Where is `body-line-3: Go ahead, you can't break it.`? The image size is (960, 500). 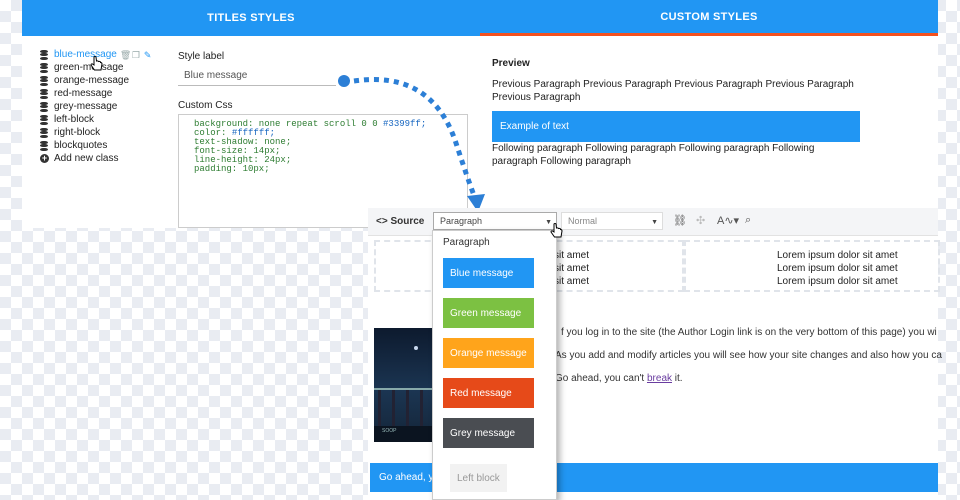 body-line-3: Go ahead, you can't break it. is located at coordinates (619, 378).